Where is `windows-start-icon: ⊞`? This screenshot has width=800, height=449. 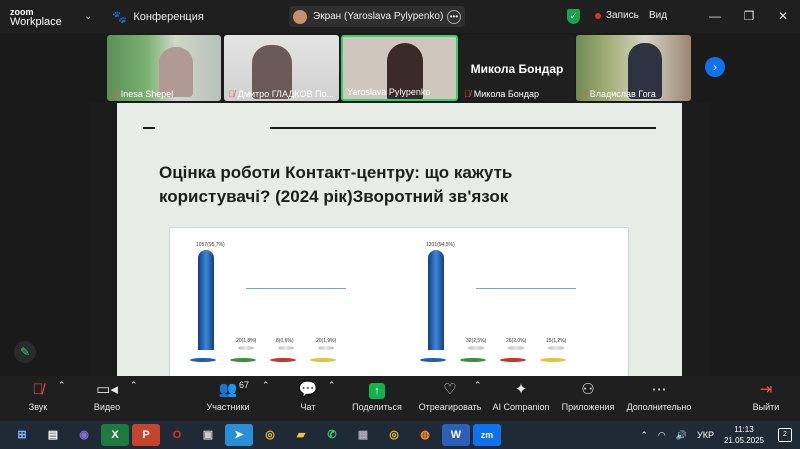 windows-start-icon: ⊞ is located at coordinates (22, 435).